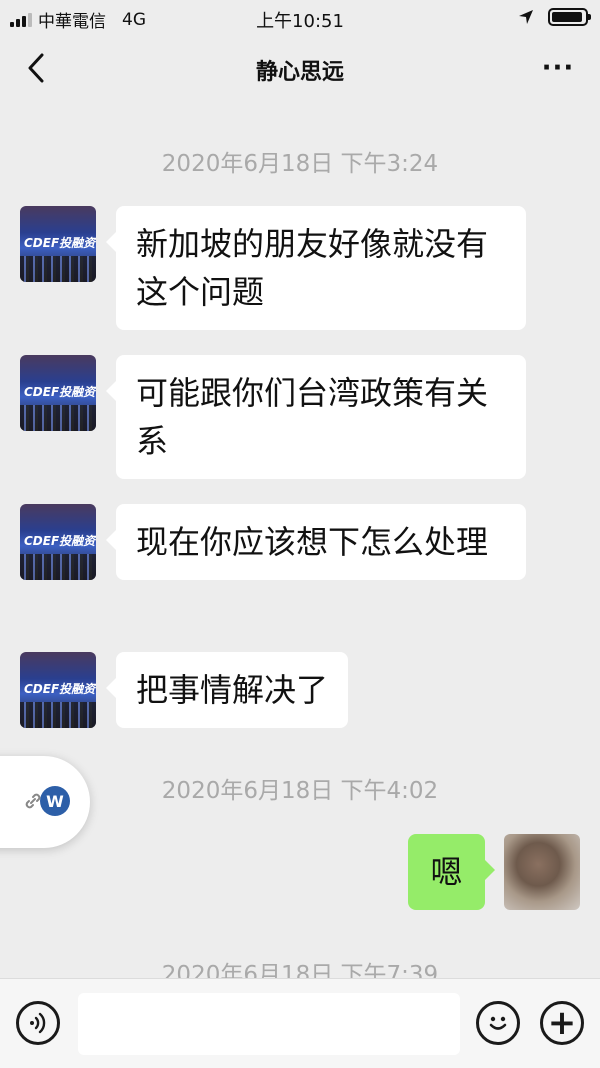 The height and width of the screenshot is (1068, 600). I want to click on message-bubble-self: 嗯, so click(451, 872).